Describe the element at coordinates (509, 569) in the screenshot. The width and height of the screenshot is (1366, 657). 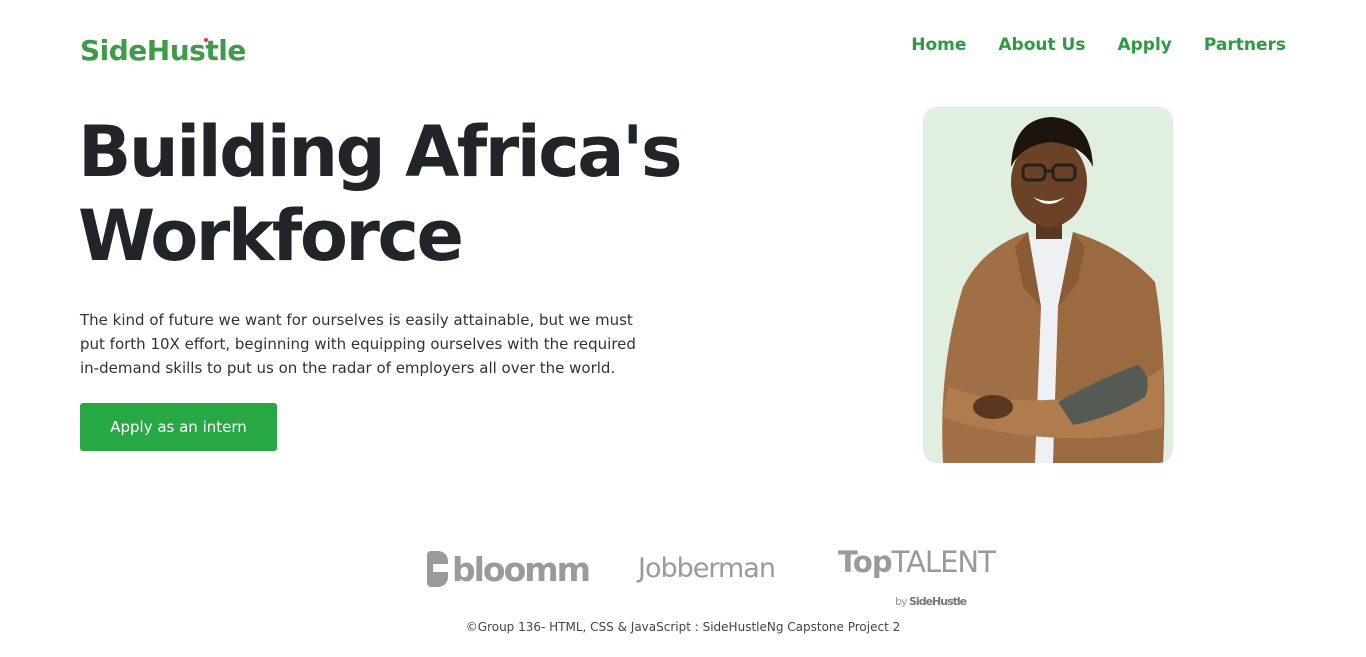
I see `bloomm-logo: bloomm` at that location.